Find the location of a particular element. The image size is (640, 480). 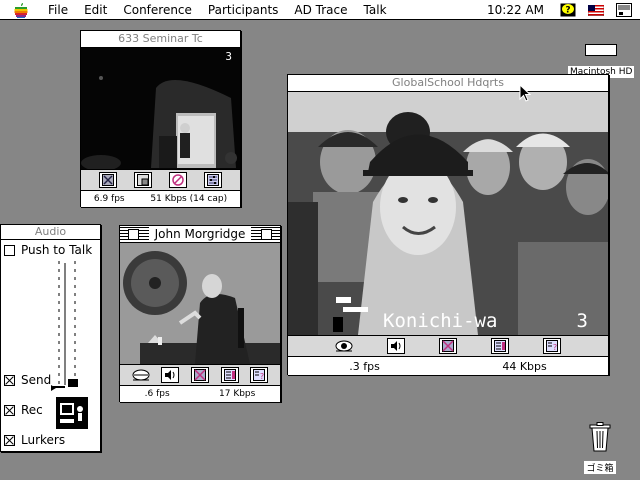

push-to-talk-checkbox is located at coordinates (9, 250).